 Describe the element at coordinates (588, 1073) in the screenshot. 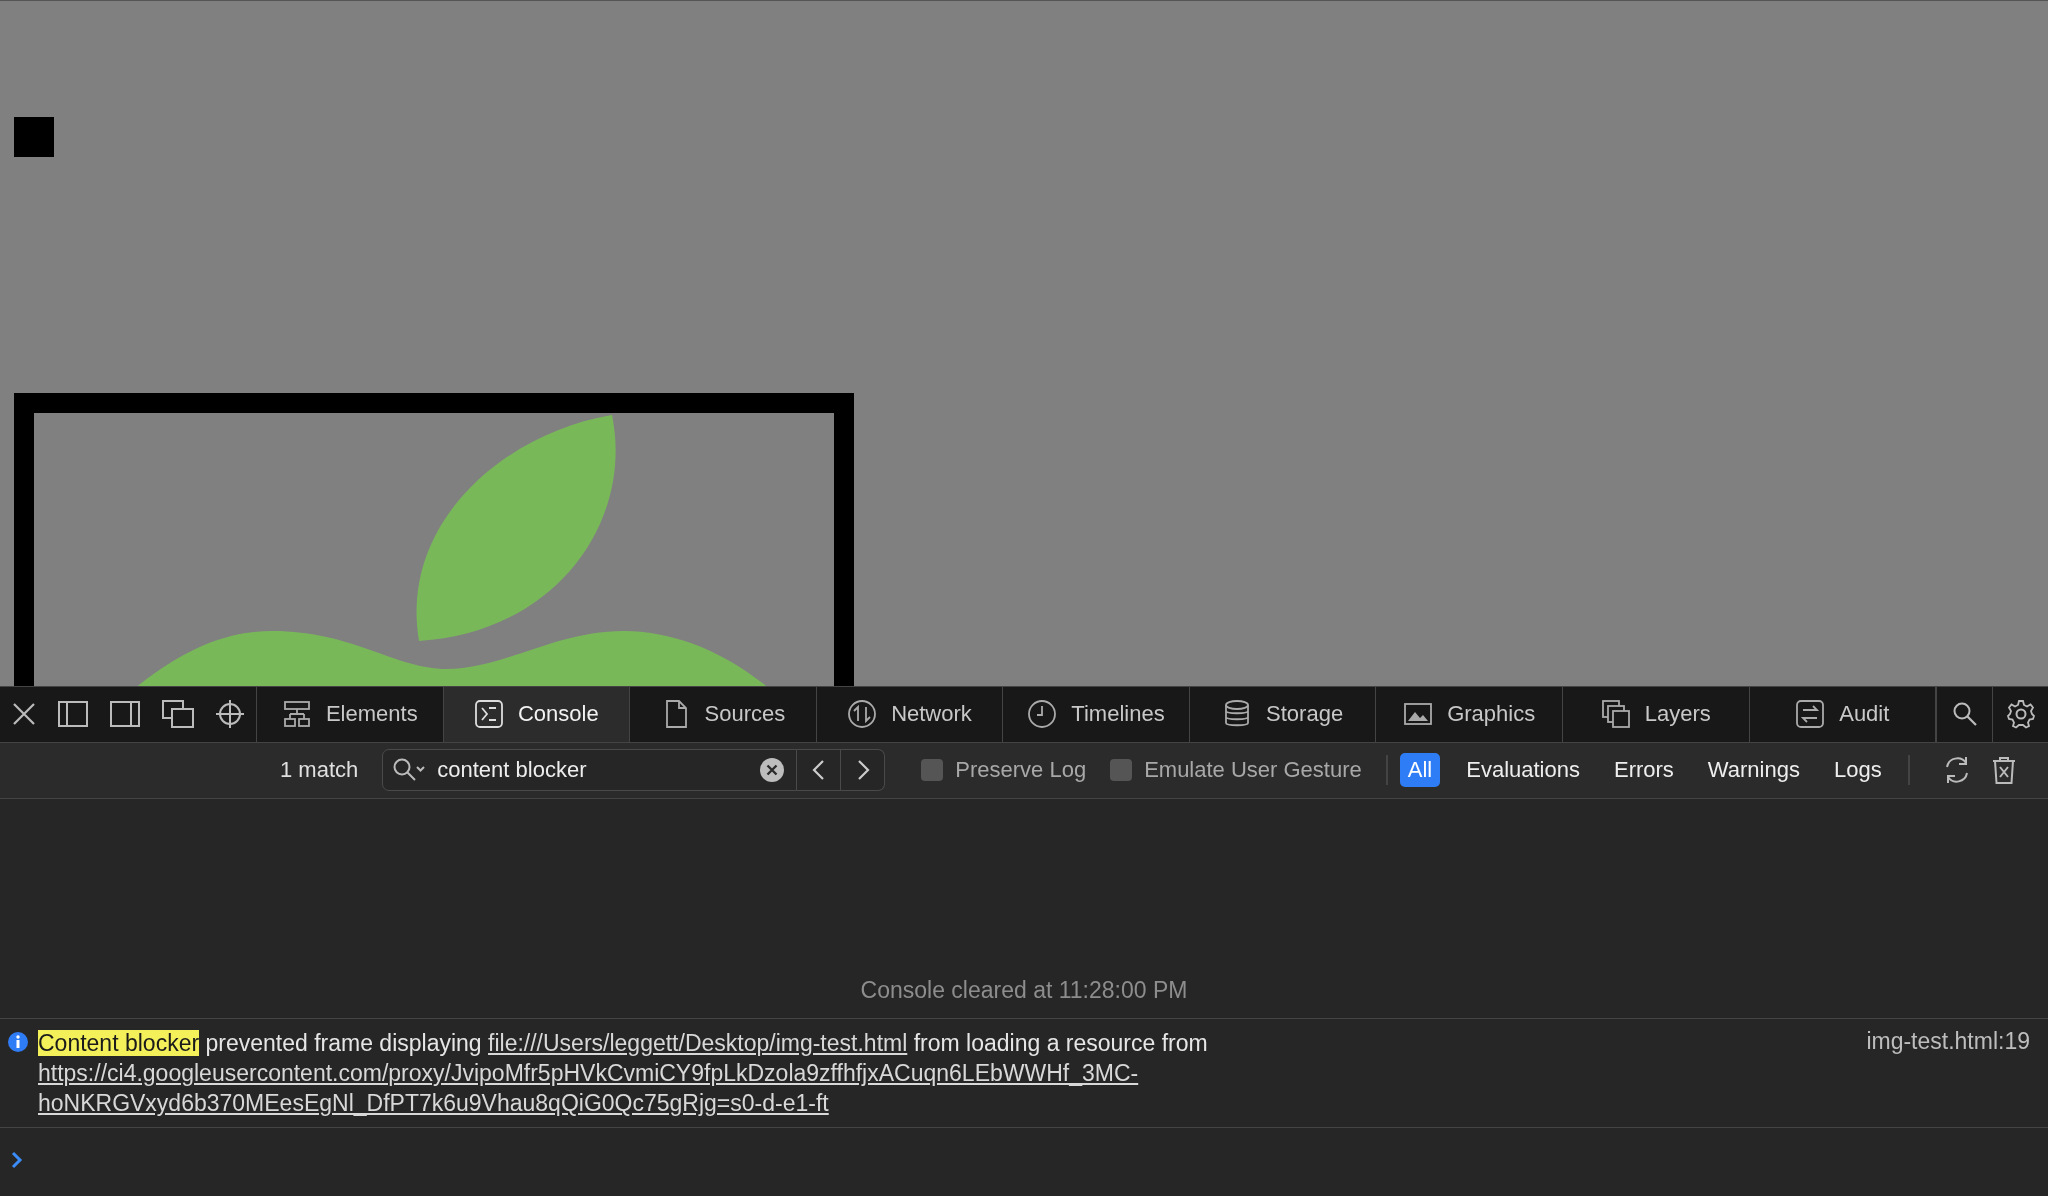

I see `resource-link: https://ci4.googleusercontent.com/proxy/JvipoMfr5pHVkCvmiCY9fpLkDzola9zffhfjxACuqn6LEbWWHf_3MC-` at that location.